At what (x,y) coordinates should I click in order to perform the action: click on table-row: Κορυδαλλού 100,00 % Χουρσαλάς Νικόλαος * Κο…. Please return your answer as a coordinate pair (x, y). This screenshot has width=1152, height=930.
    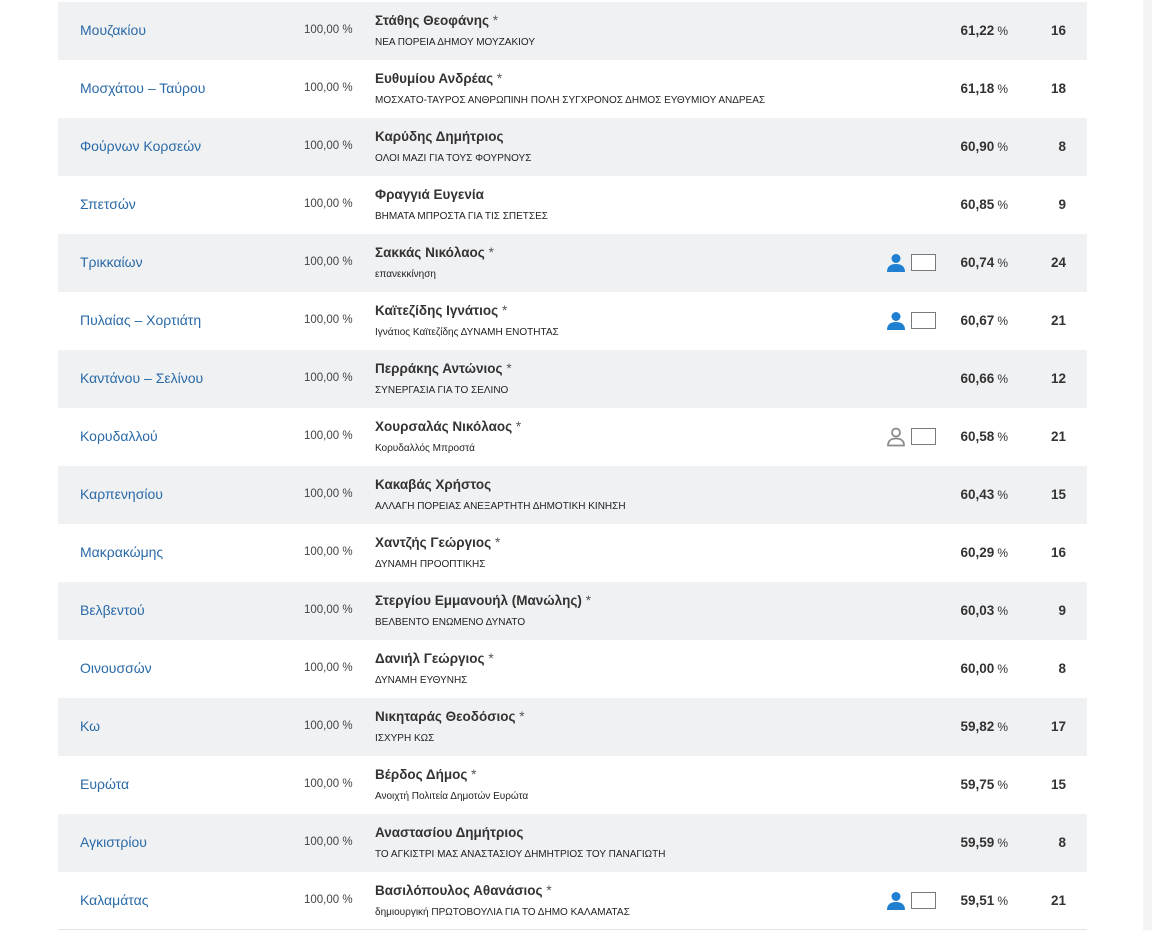
    Looking at the image, I should click on (572, 437).